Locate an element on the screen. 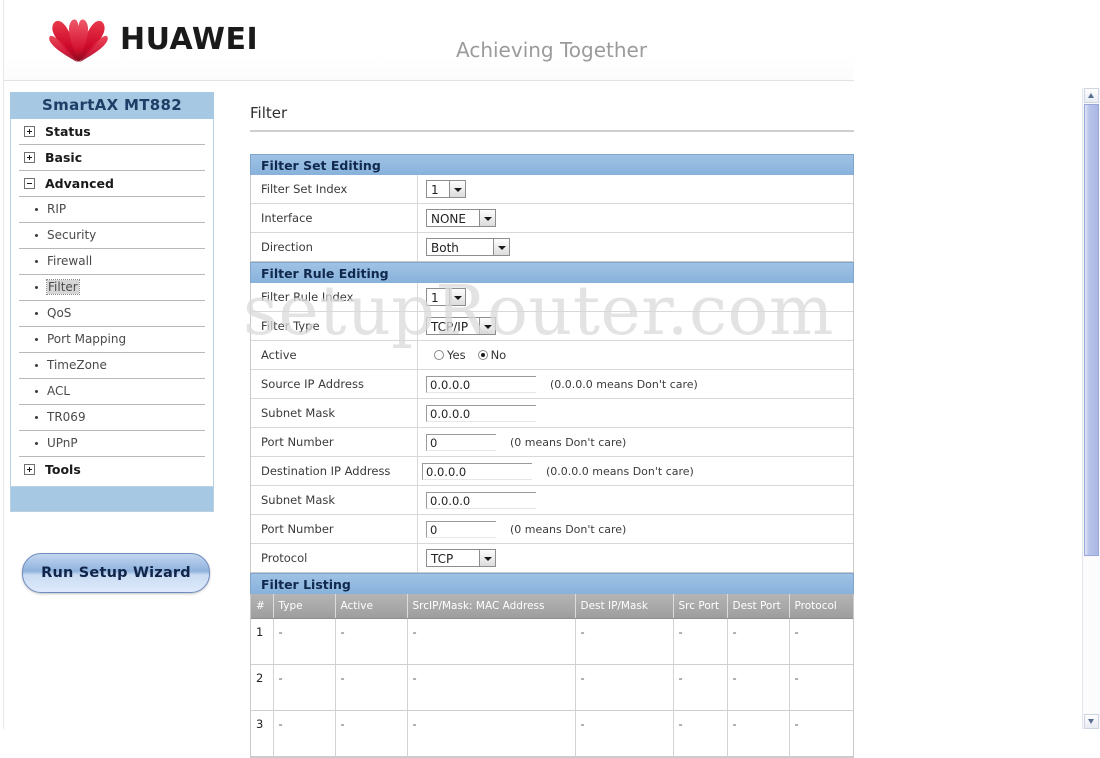 Image resolution: width=1100 pixels, height=758 pixels. row-label: Direction is located at coordinates (334, 246).